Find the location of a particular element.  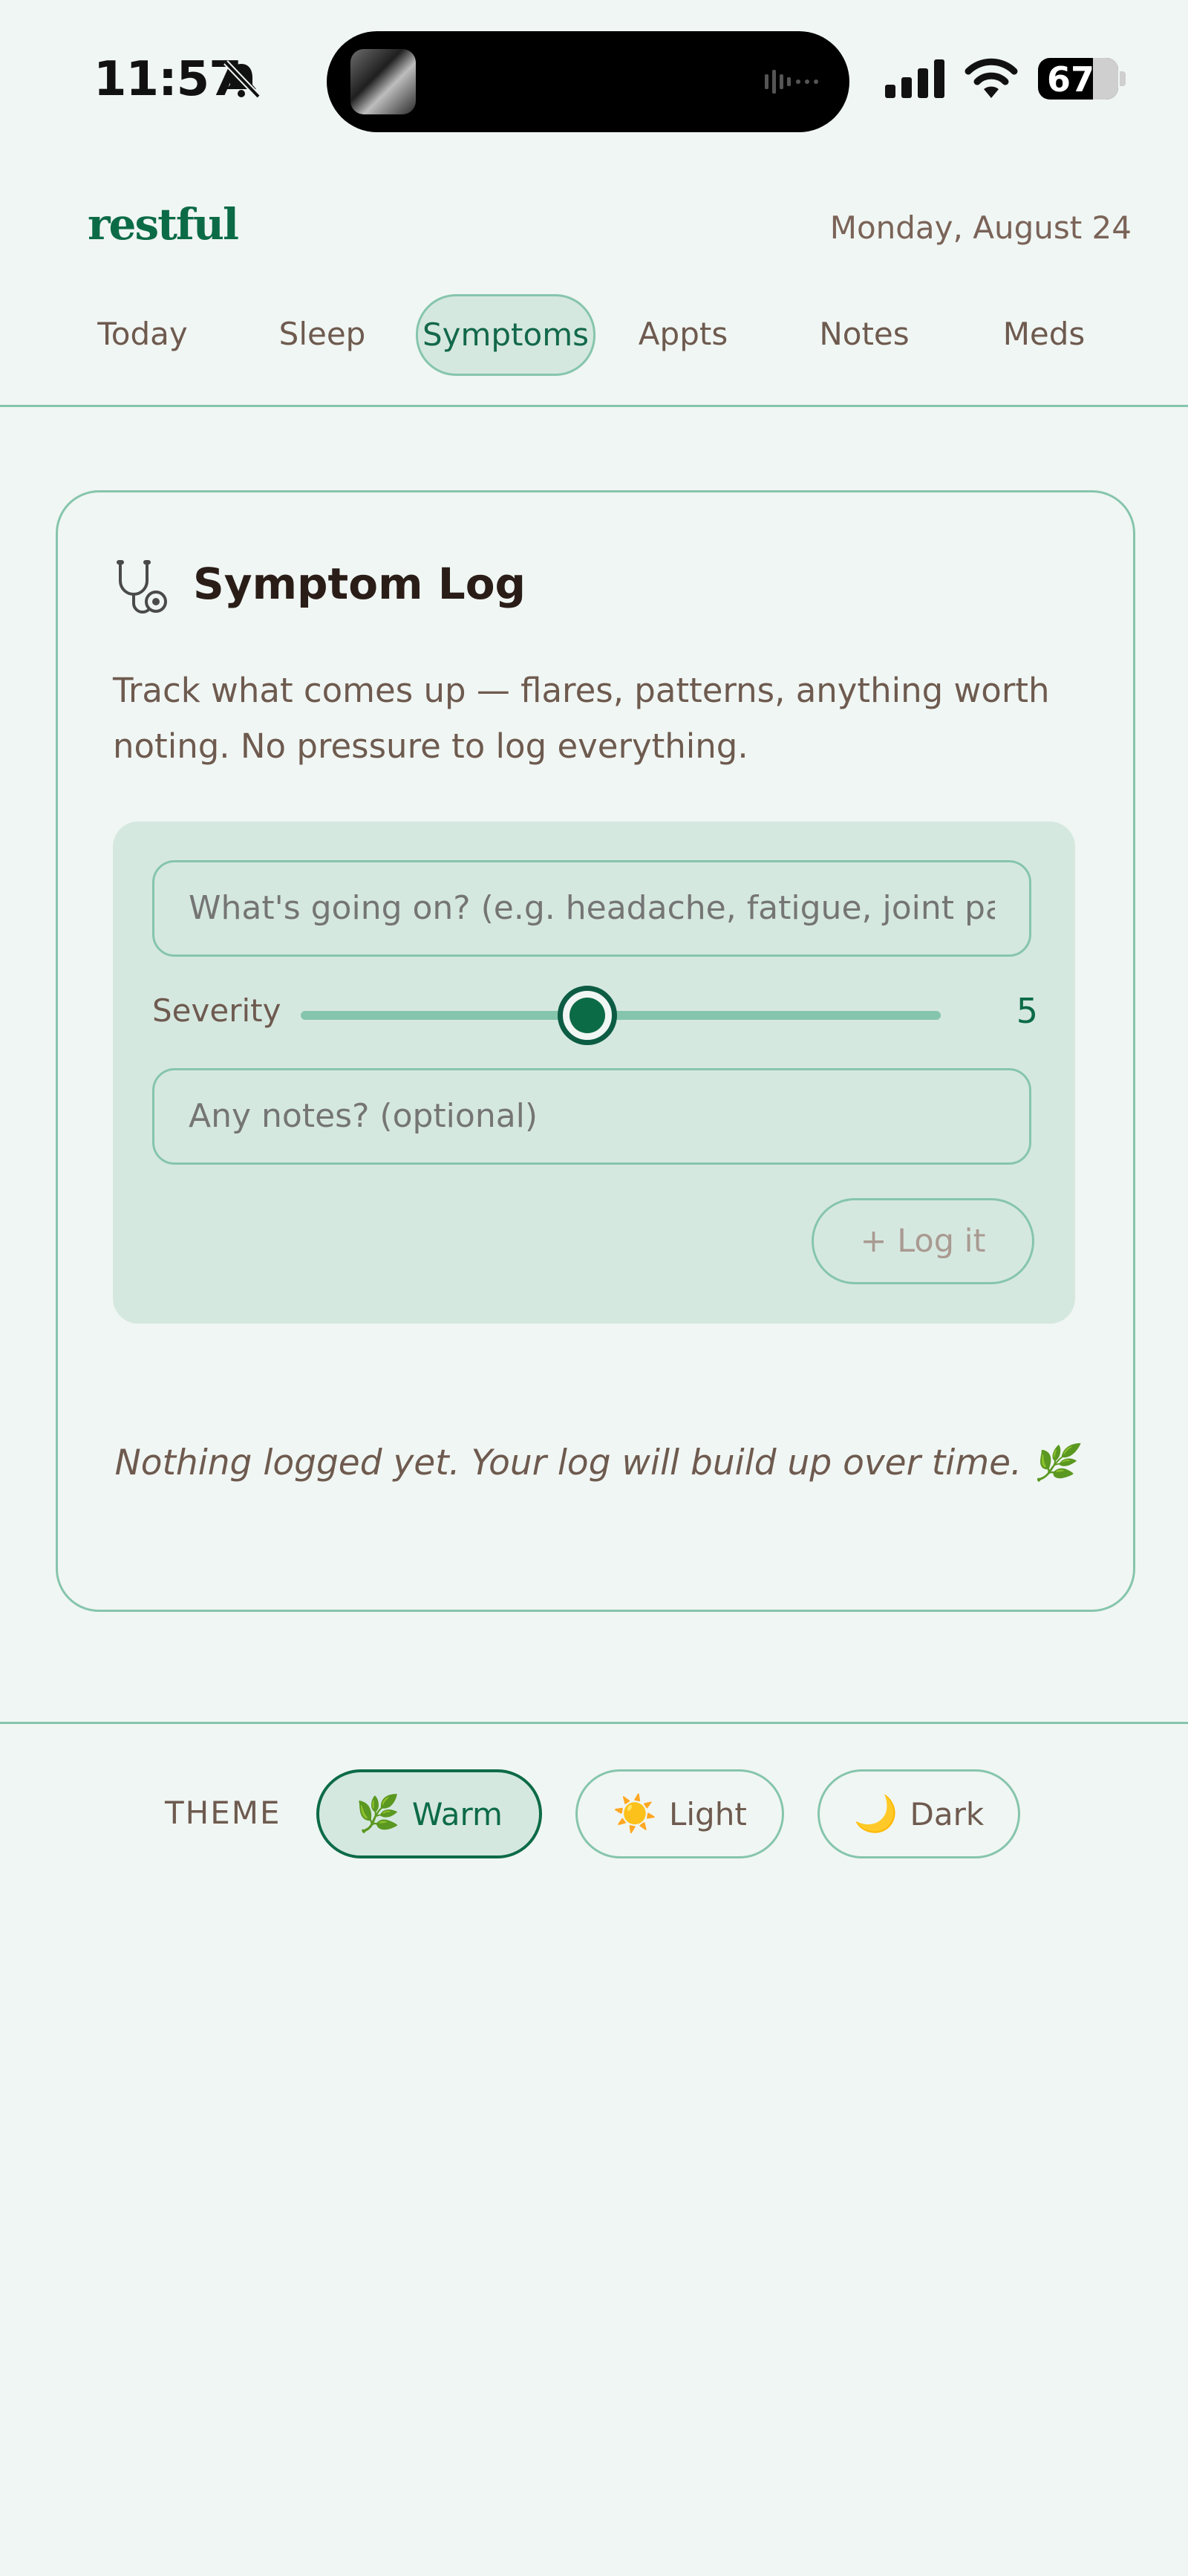

theme-option-label: Light is located at coordinates (708, 1814).